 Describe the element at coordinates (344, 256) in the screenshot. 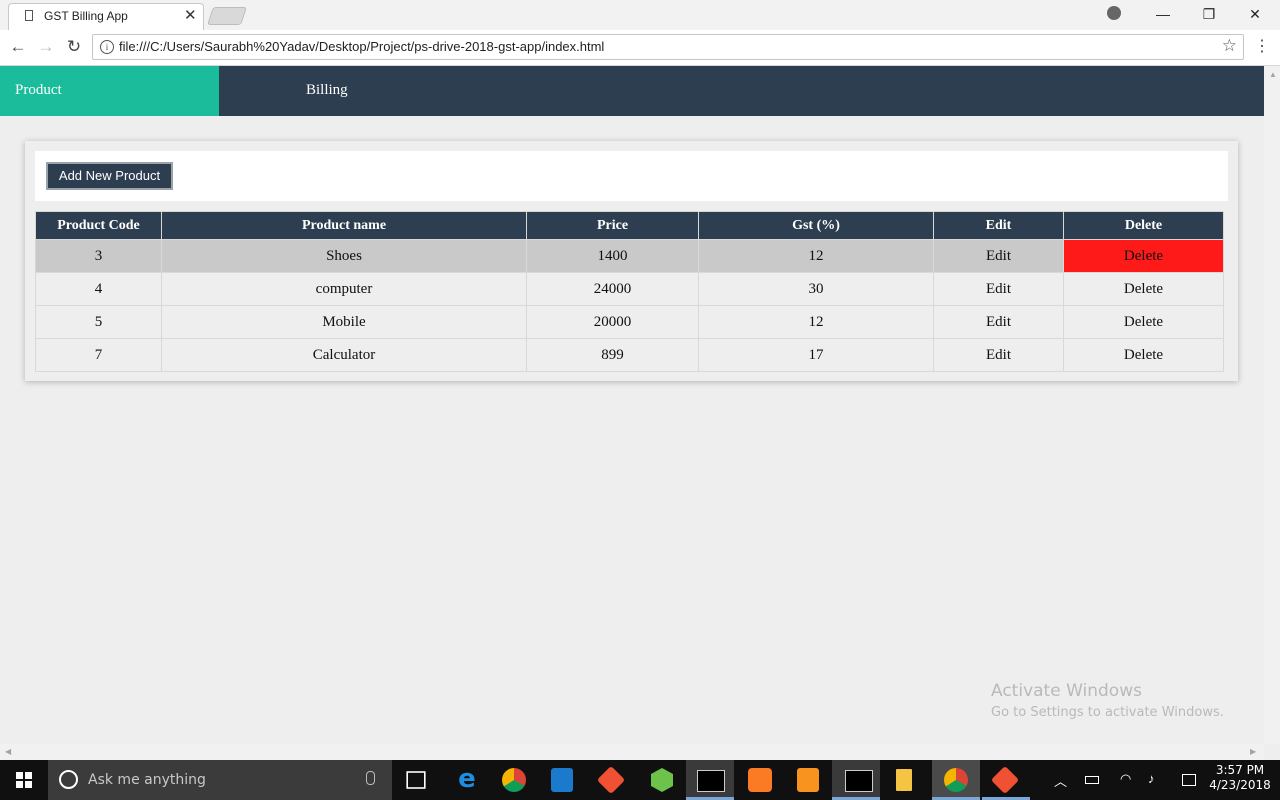

I see `cell-product-name: Shoes` at that location.